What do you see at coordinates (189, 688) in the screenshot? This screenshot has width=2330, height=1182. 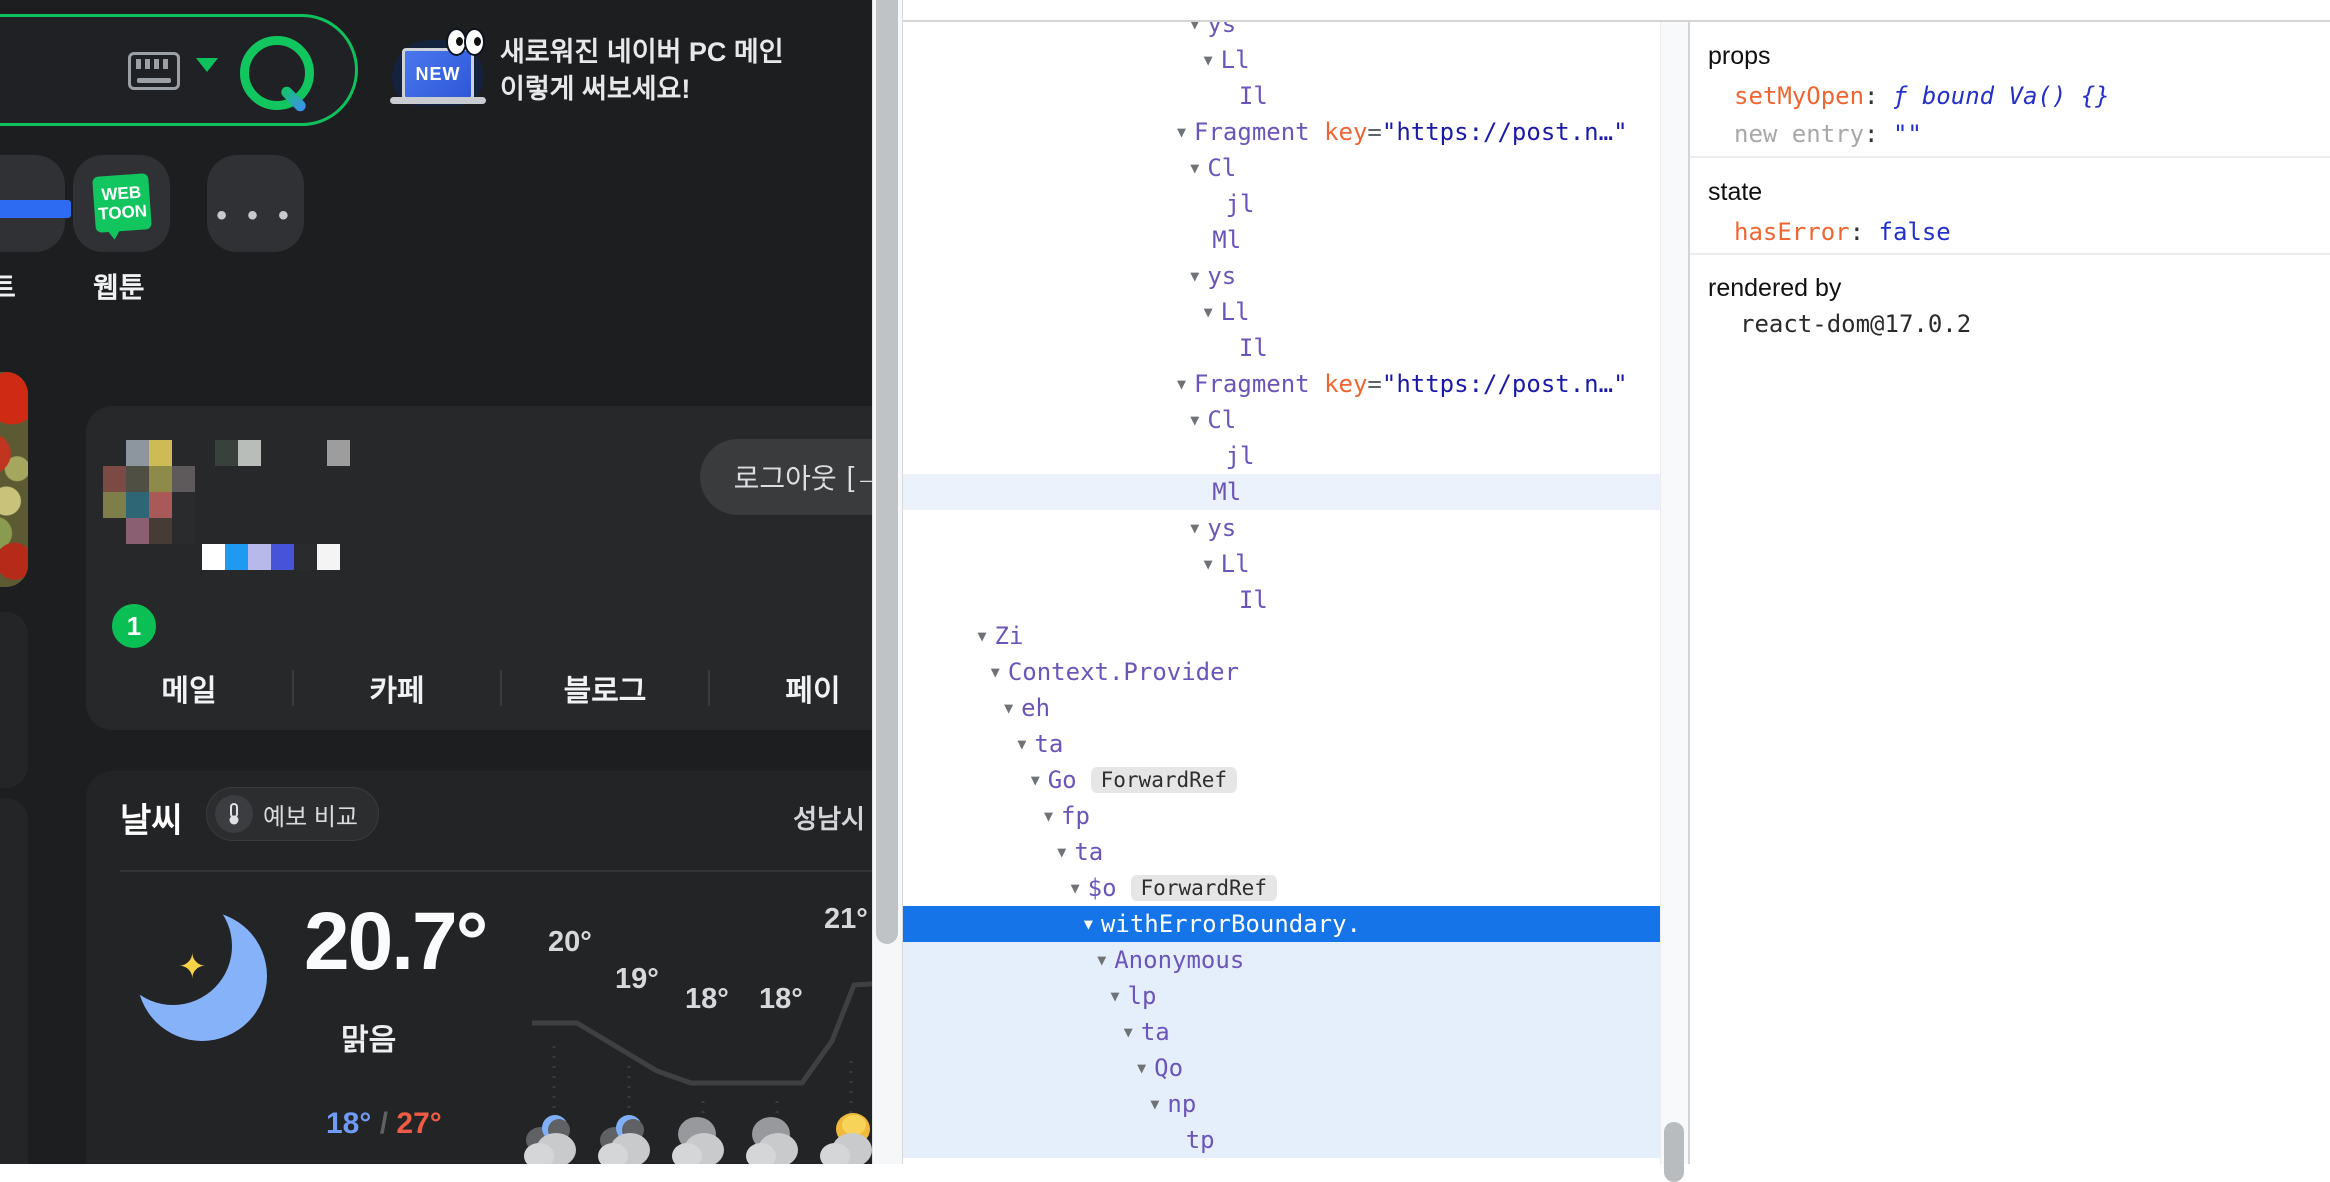 I see `login-menu-item-1: 메일` at bounding box center [189, 688].